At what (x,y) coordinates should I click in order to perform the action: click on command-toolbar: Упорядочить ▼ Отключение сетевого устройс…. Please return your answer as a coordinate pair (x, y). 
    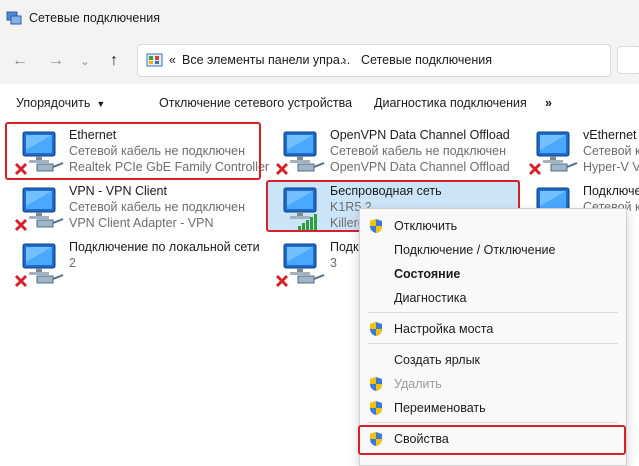
    Looking at the image, I should click on (319, 102).